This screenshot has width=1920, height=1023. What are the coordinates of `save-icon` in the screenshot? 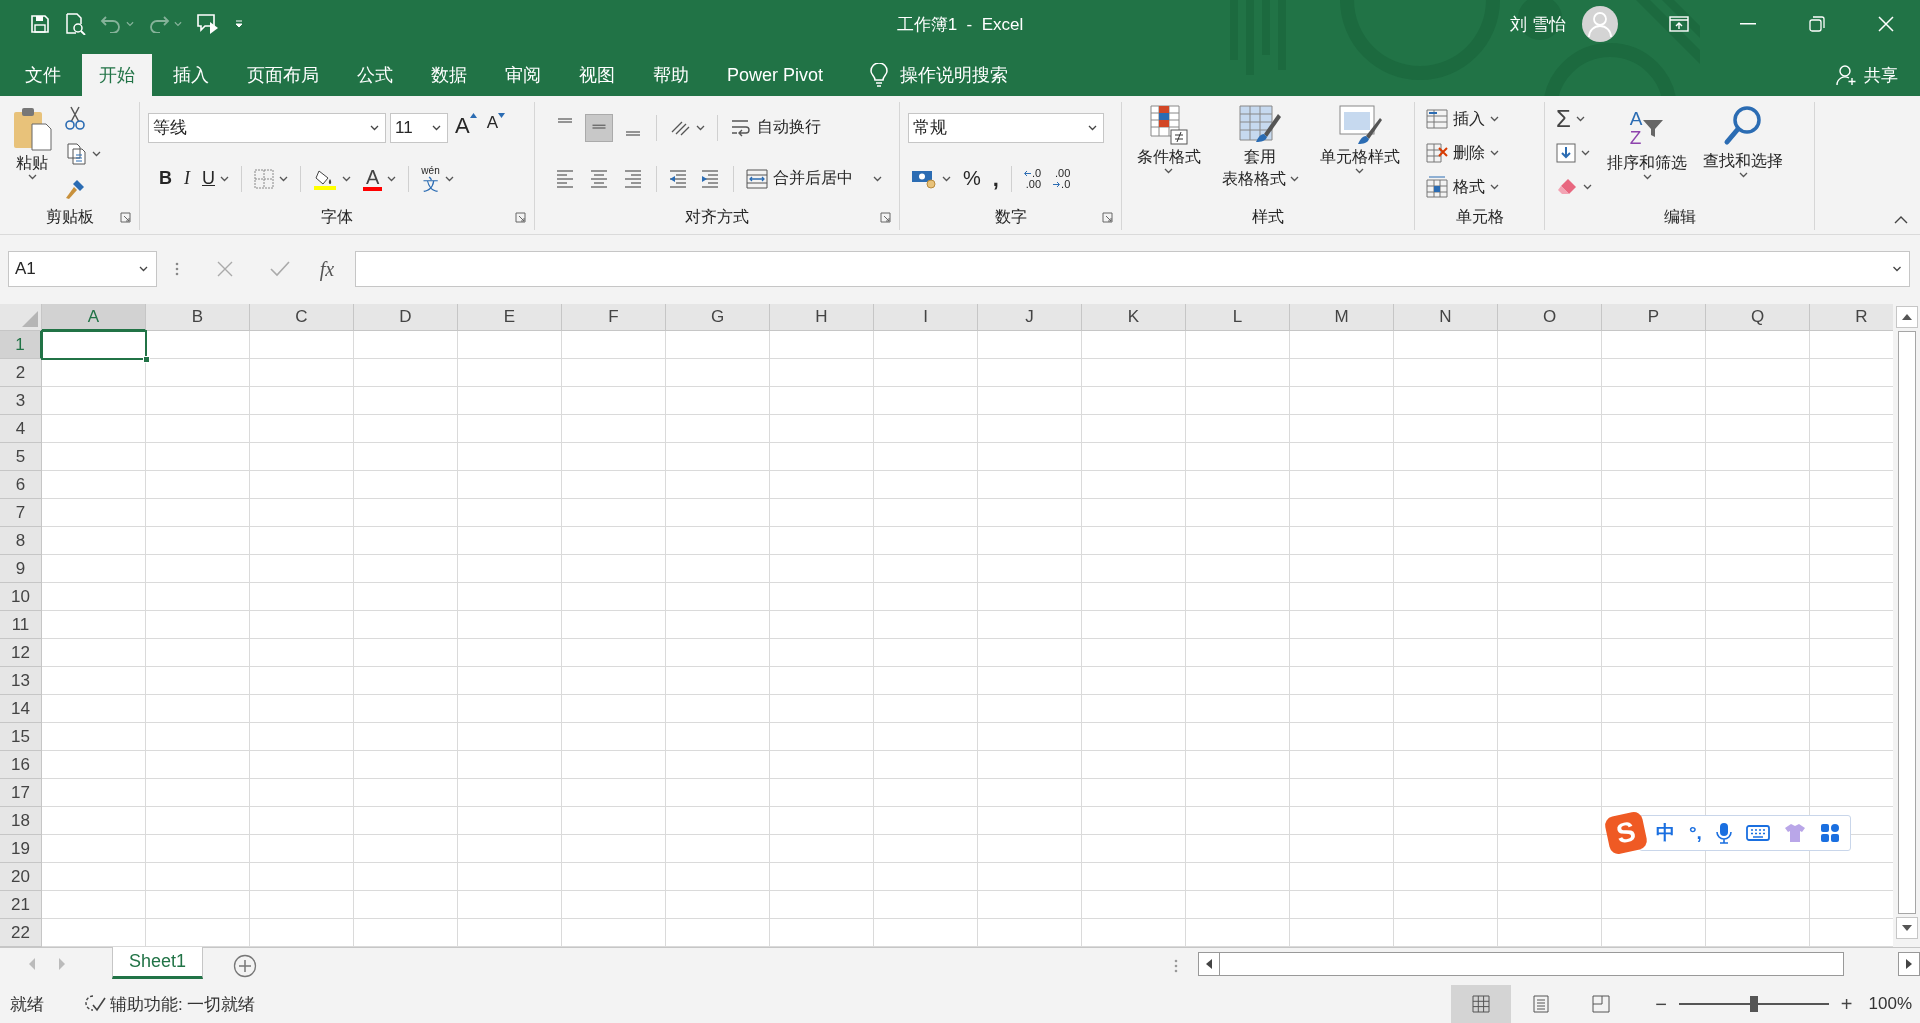 It's located at (40, 24).